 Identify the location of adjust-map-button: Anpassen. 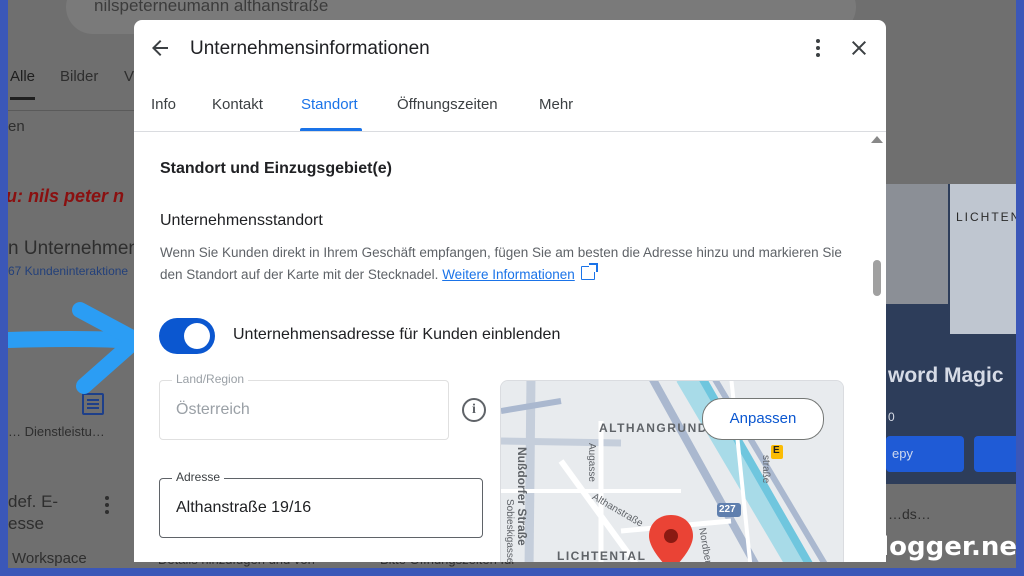
(763, 419).